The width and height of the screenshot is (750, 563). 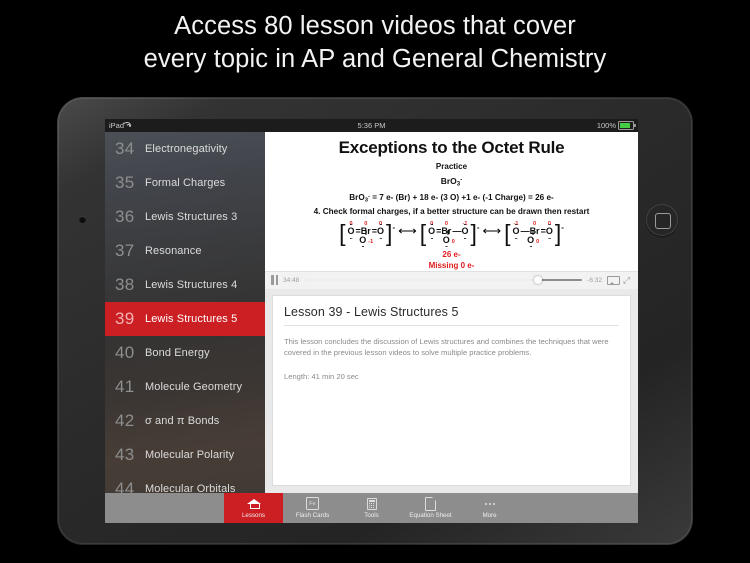 I want to click on lesson-row-36: 36 Lewis Structures 3, so click(x=185, y=217).